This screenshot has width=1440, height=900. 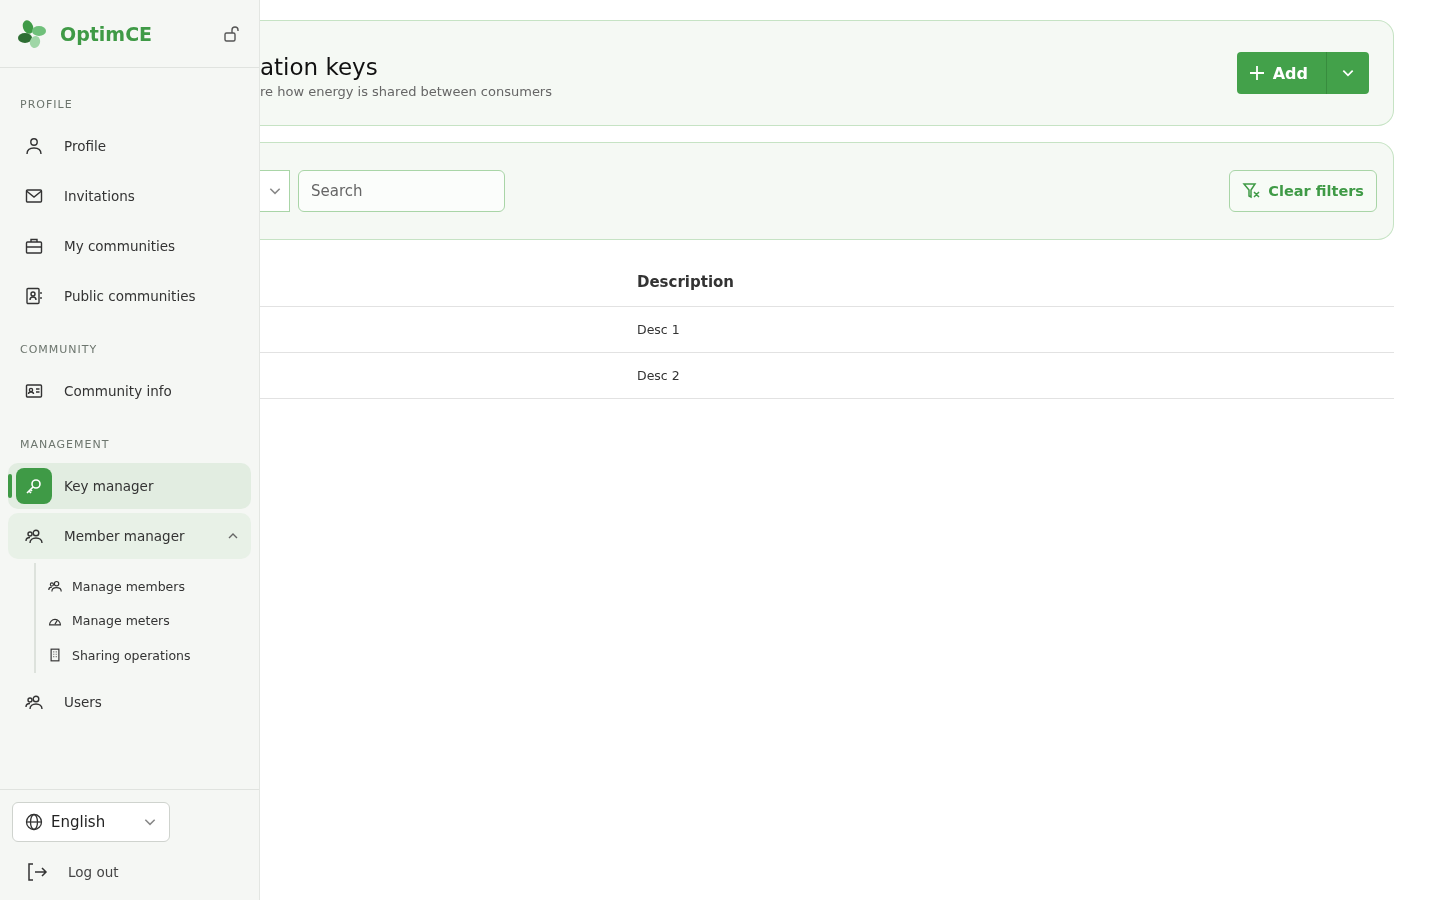 What do you see at coordinates (65, 445) in the screenshot?
I see `section-heading: MANAGEMENT` at bounding box center [65, 445].